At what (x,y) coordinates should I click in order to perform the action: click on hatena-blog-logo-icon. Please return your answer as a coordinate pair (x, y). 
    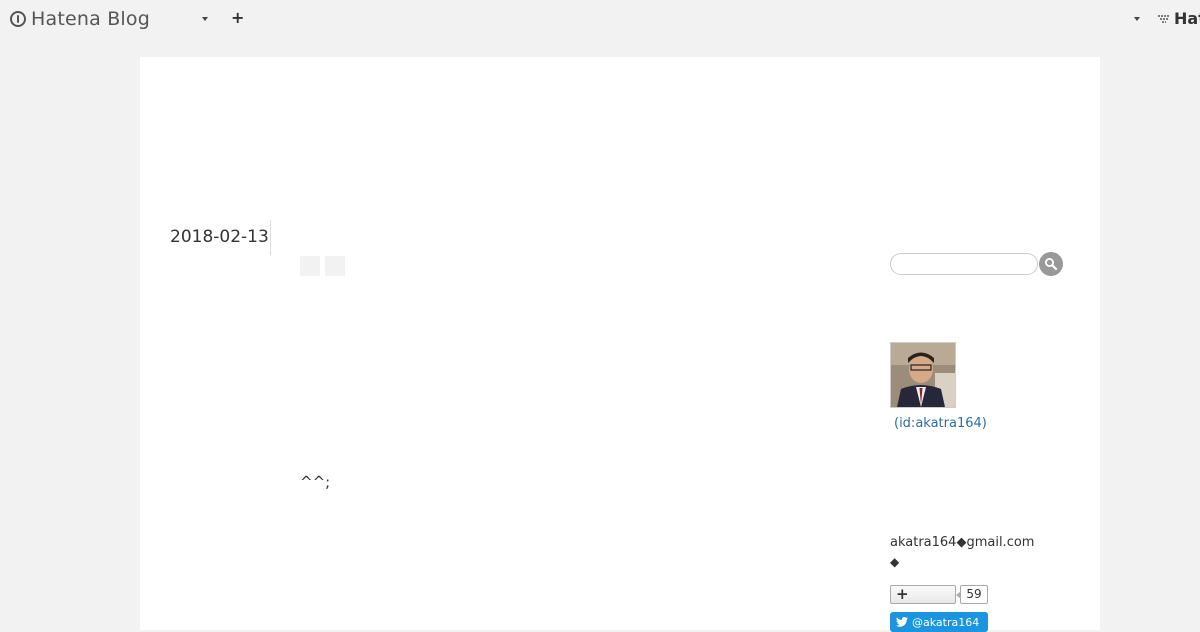
    Looking at the image, I should click on (18, 19).